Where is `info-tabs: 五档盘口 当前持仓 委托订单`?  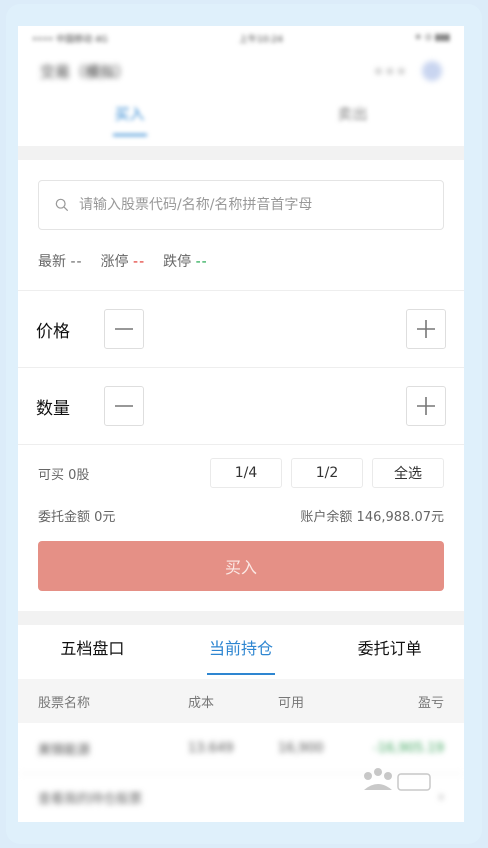
info-tabs: 五档盘口 当前持仓 委托订单 is located at coordinates (241, 652).